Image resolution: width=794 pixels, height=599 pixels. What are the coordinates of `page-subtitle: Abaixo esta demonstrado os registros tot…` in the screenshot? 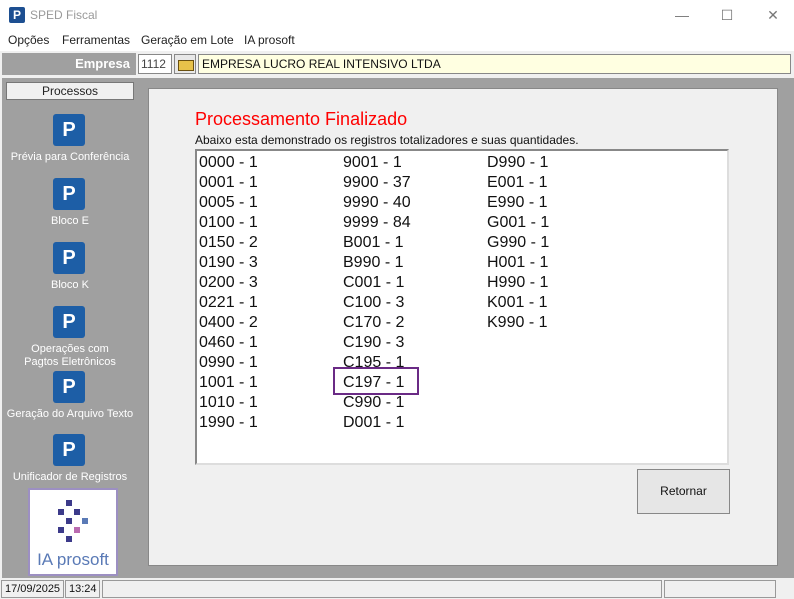 It's located at (387, 140).